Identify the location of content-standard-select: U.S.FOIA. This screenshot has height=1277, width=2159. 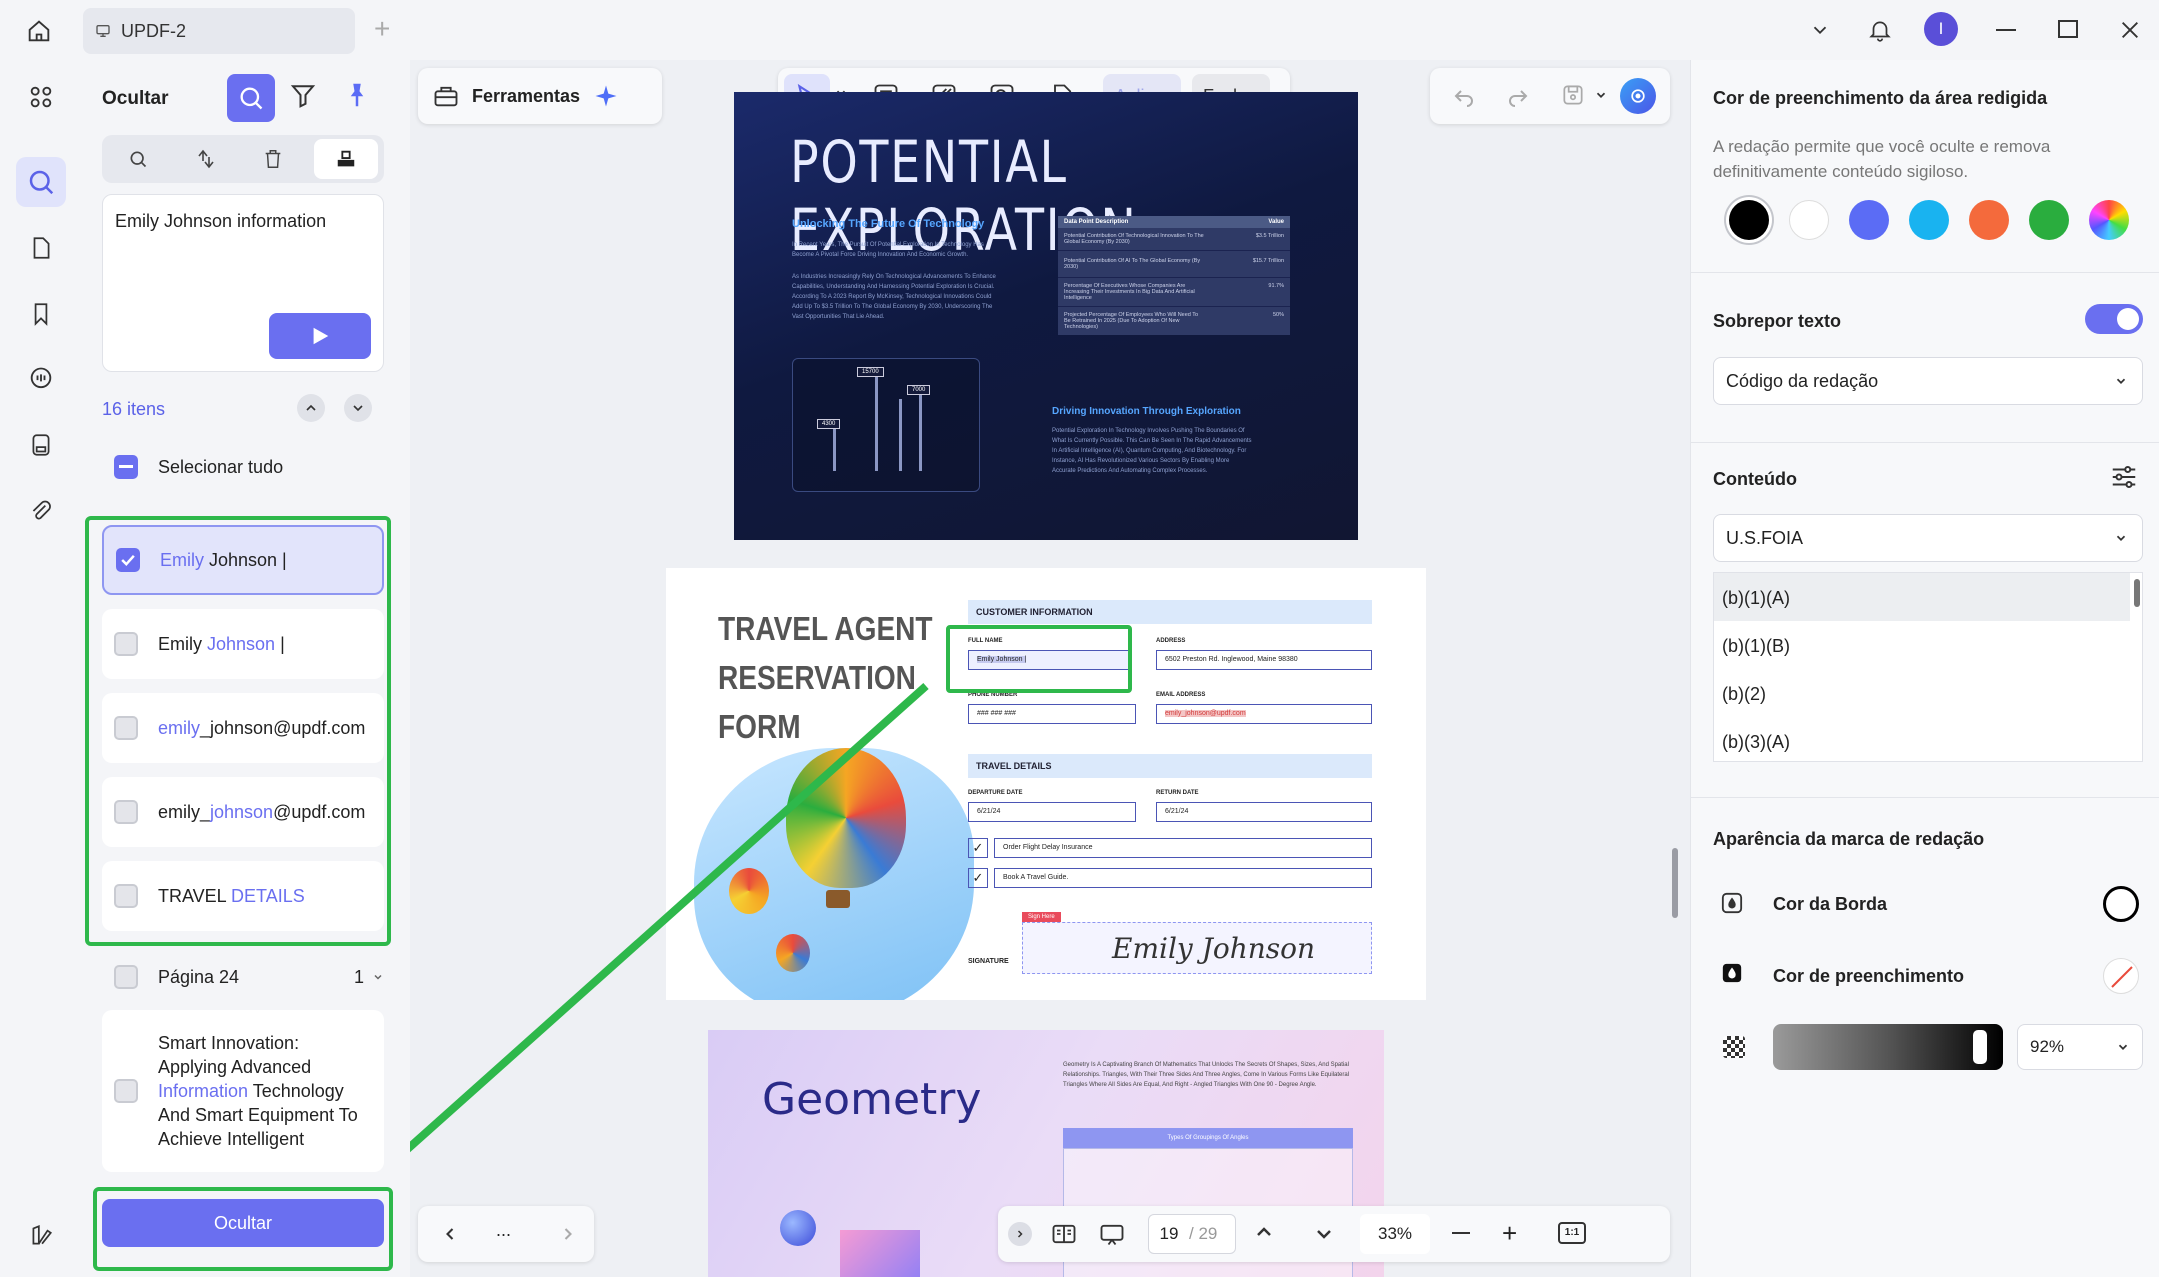
(1928, 538).